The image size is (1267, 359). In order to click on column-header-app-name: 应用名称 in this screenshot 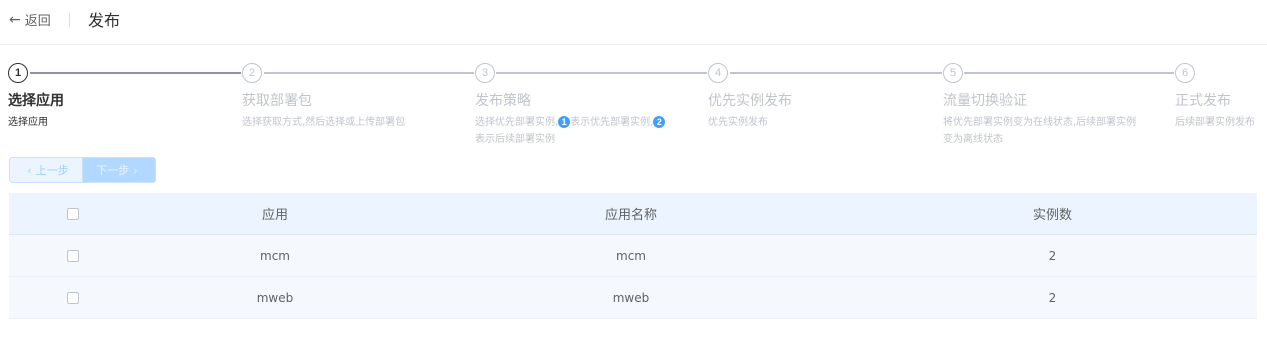, I will do `click(630, 215)`.